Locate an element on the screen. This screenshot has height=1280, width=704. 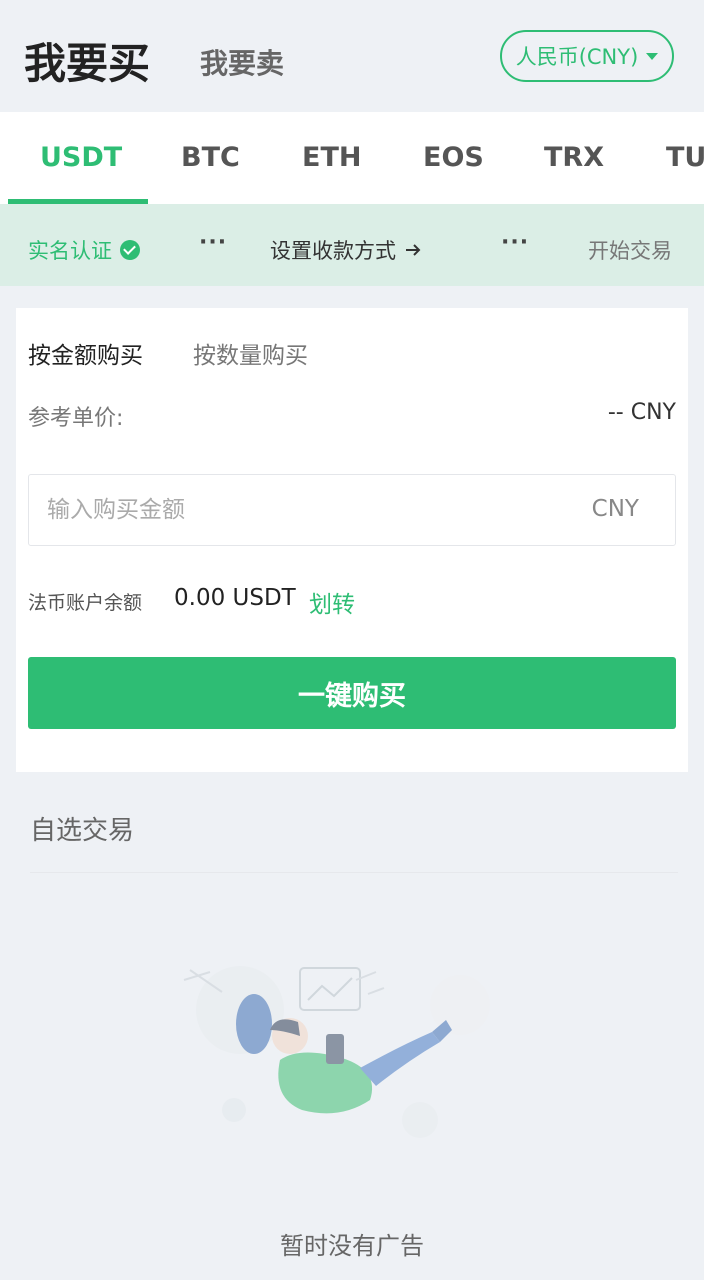
ref-price-label: 参考单价: is located at coordinates (76, 418).